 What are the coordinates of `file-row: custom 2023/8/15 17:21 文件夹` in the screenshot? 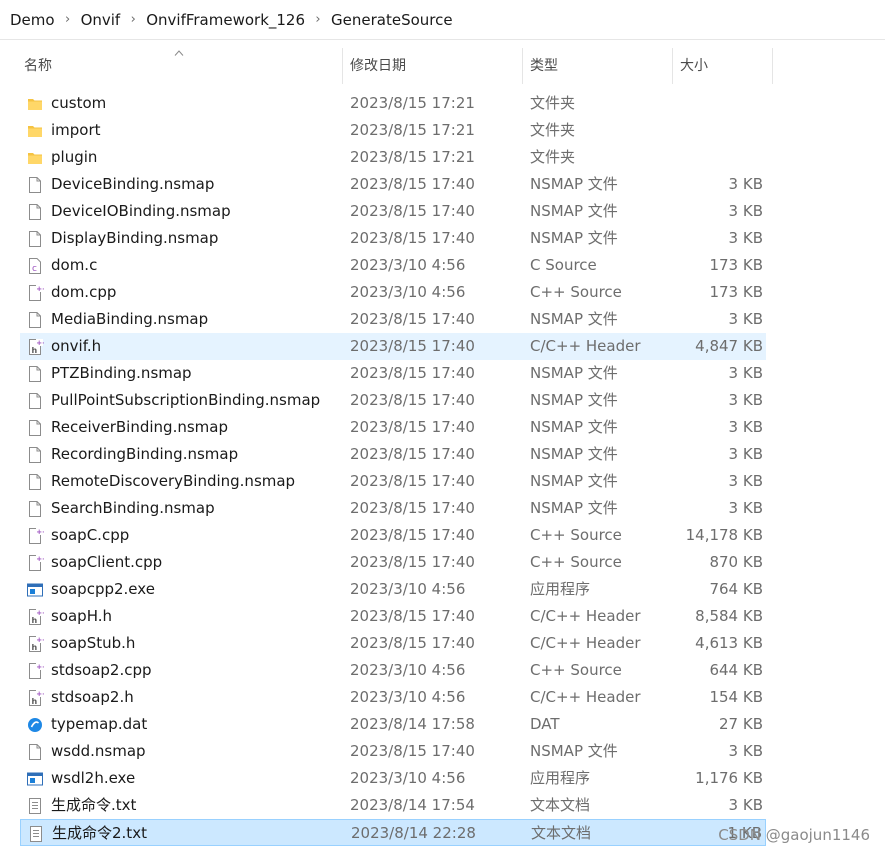 It's located at (393, 103).